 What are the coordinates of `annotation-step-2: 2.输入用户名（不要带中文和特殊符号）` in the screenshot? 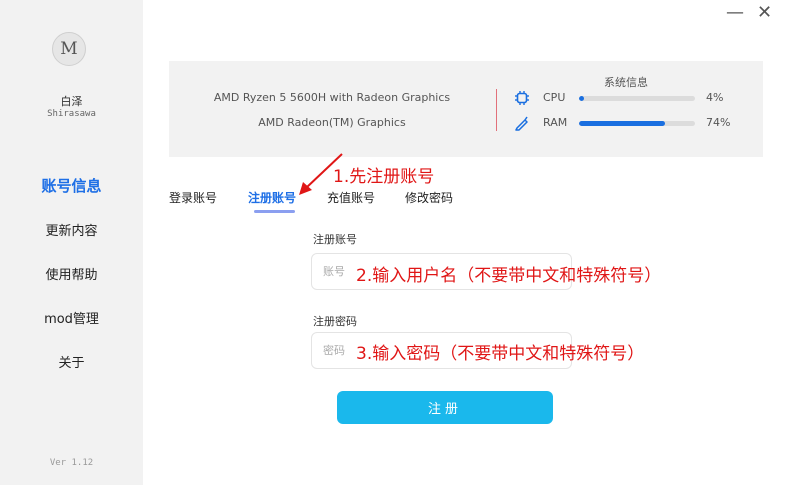 It's located at (509, 276).